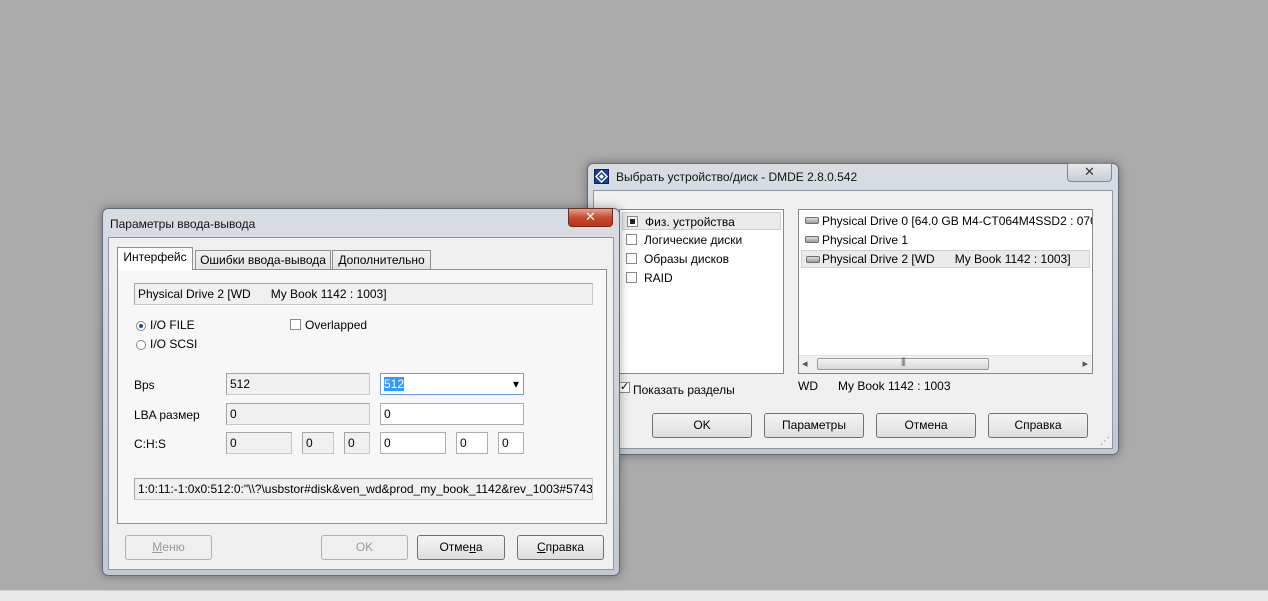  I want to click on dmde-app-icon, so click(601, 176).